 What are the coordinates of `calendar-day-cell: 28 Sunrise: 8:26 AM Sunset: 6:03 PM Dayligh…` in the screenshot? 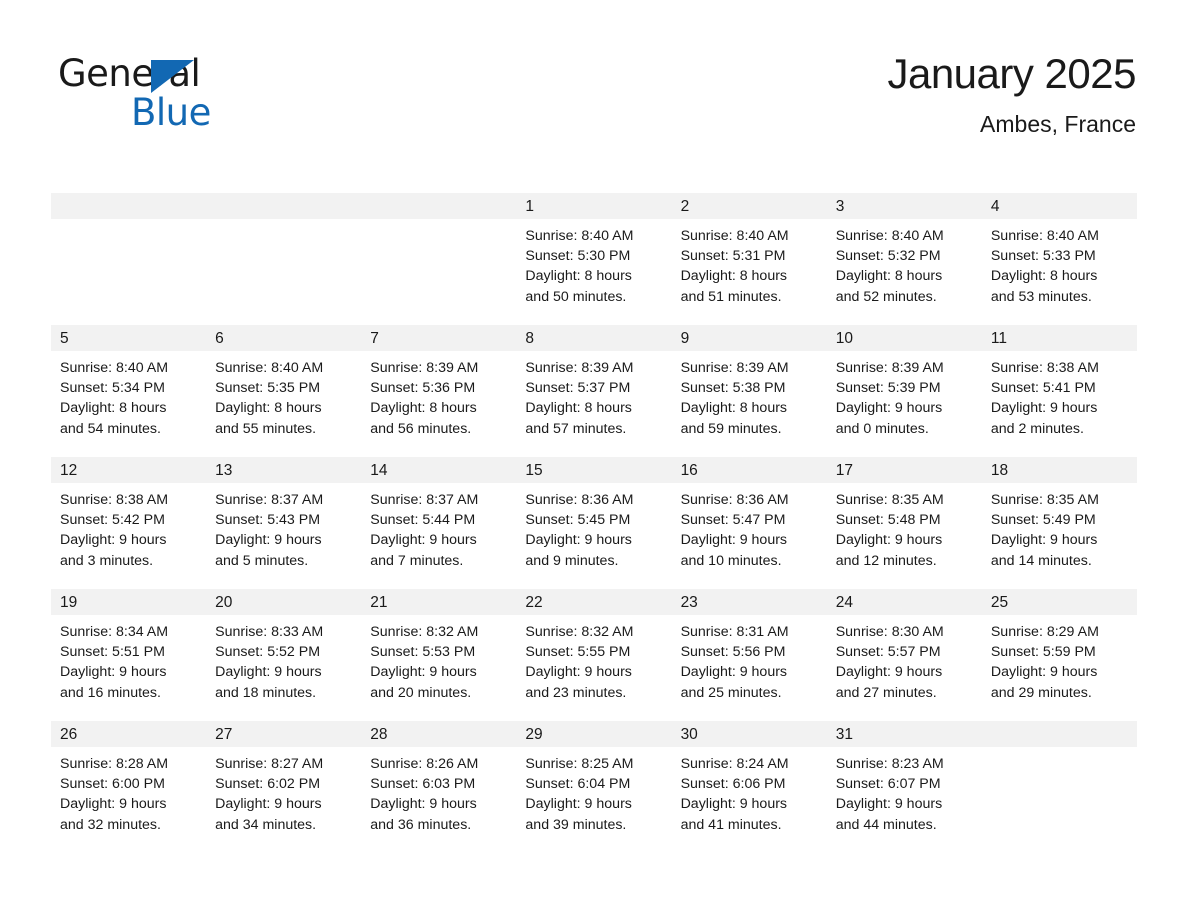 It's located at (439, 787).